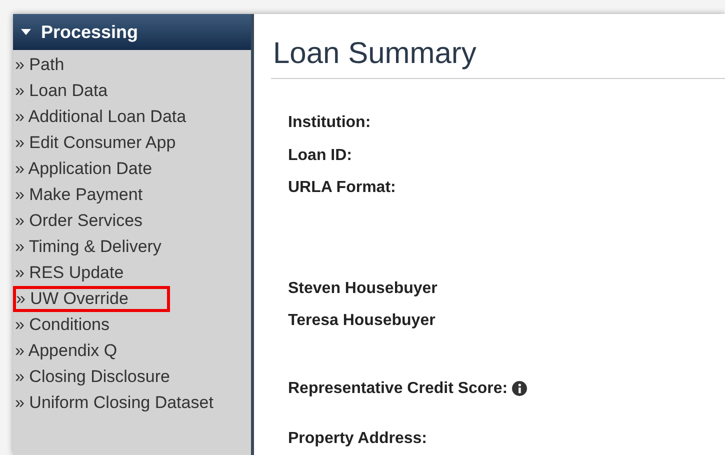 The height and width of the screenshot is (455, 725). What do you see at coordinates (116, 325) in the screenshot?
I see `sidebar-link: » Conditions` at bounding box center [116, 325].